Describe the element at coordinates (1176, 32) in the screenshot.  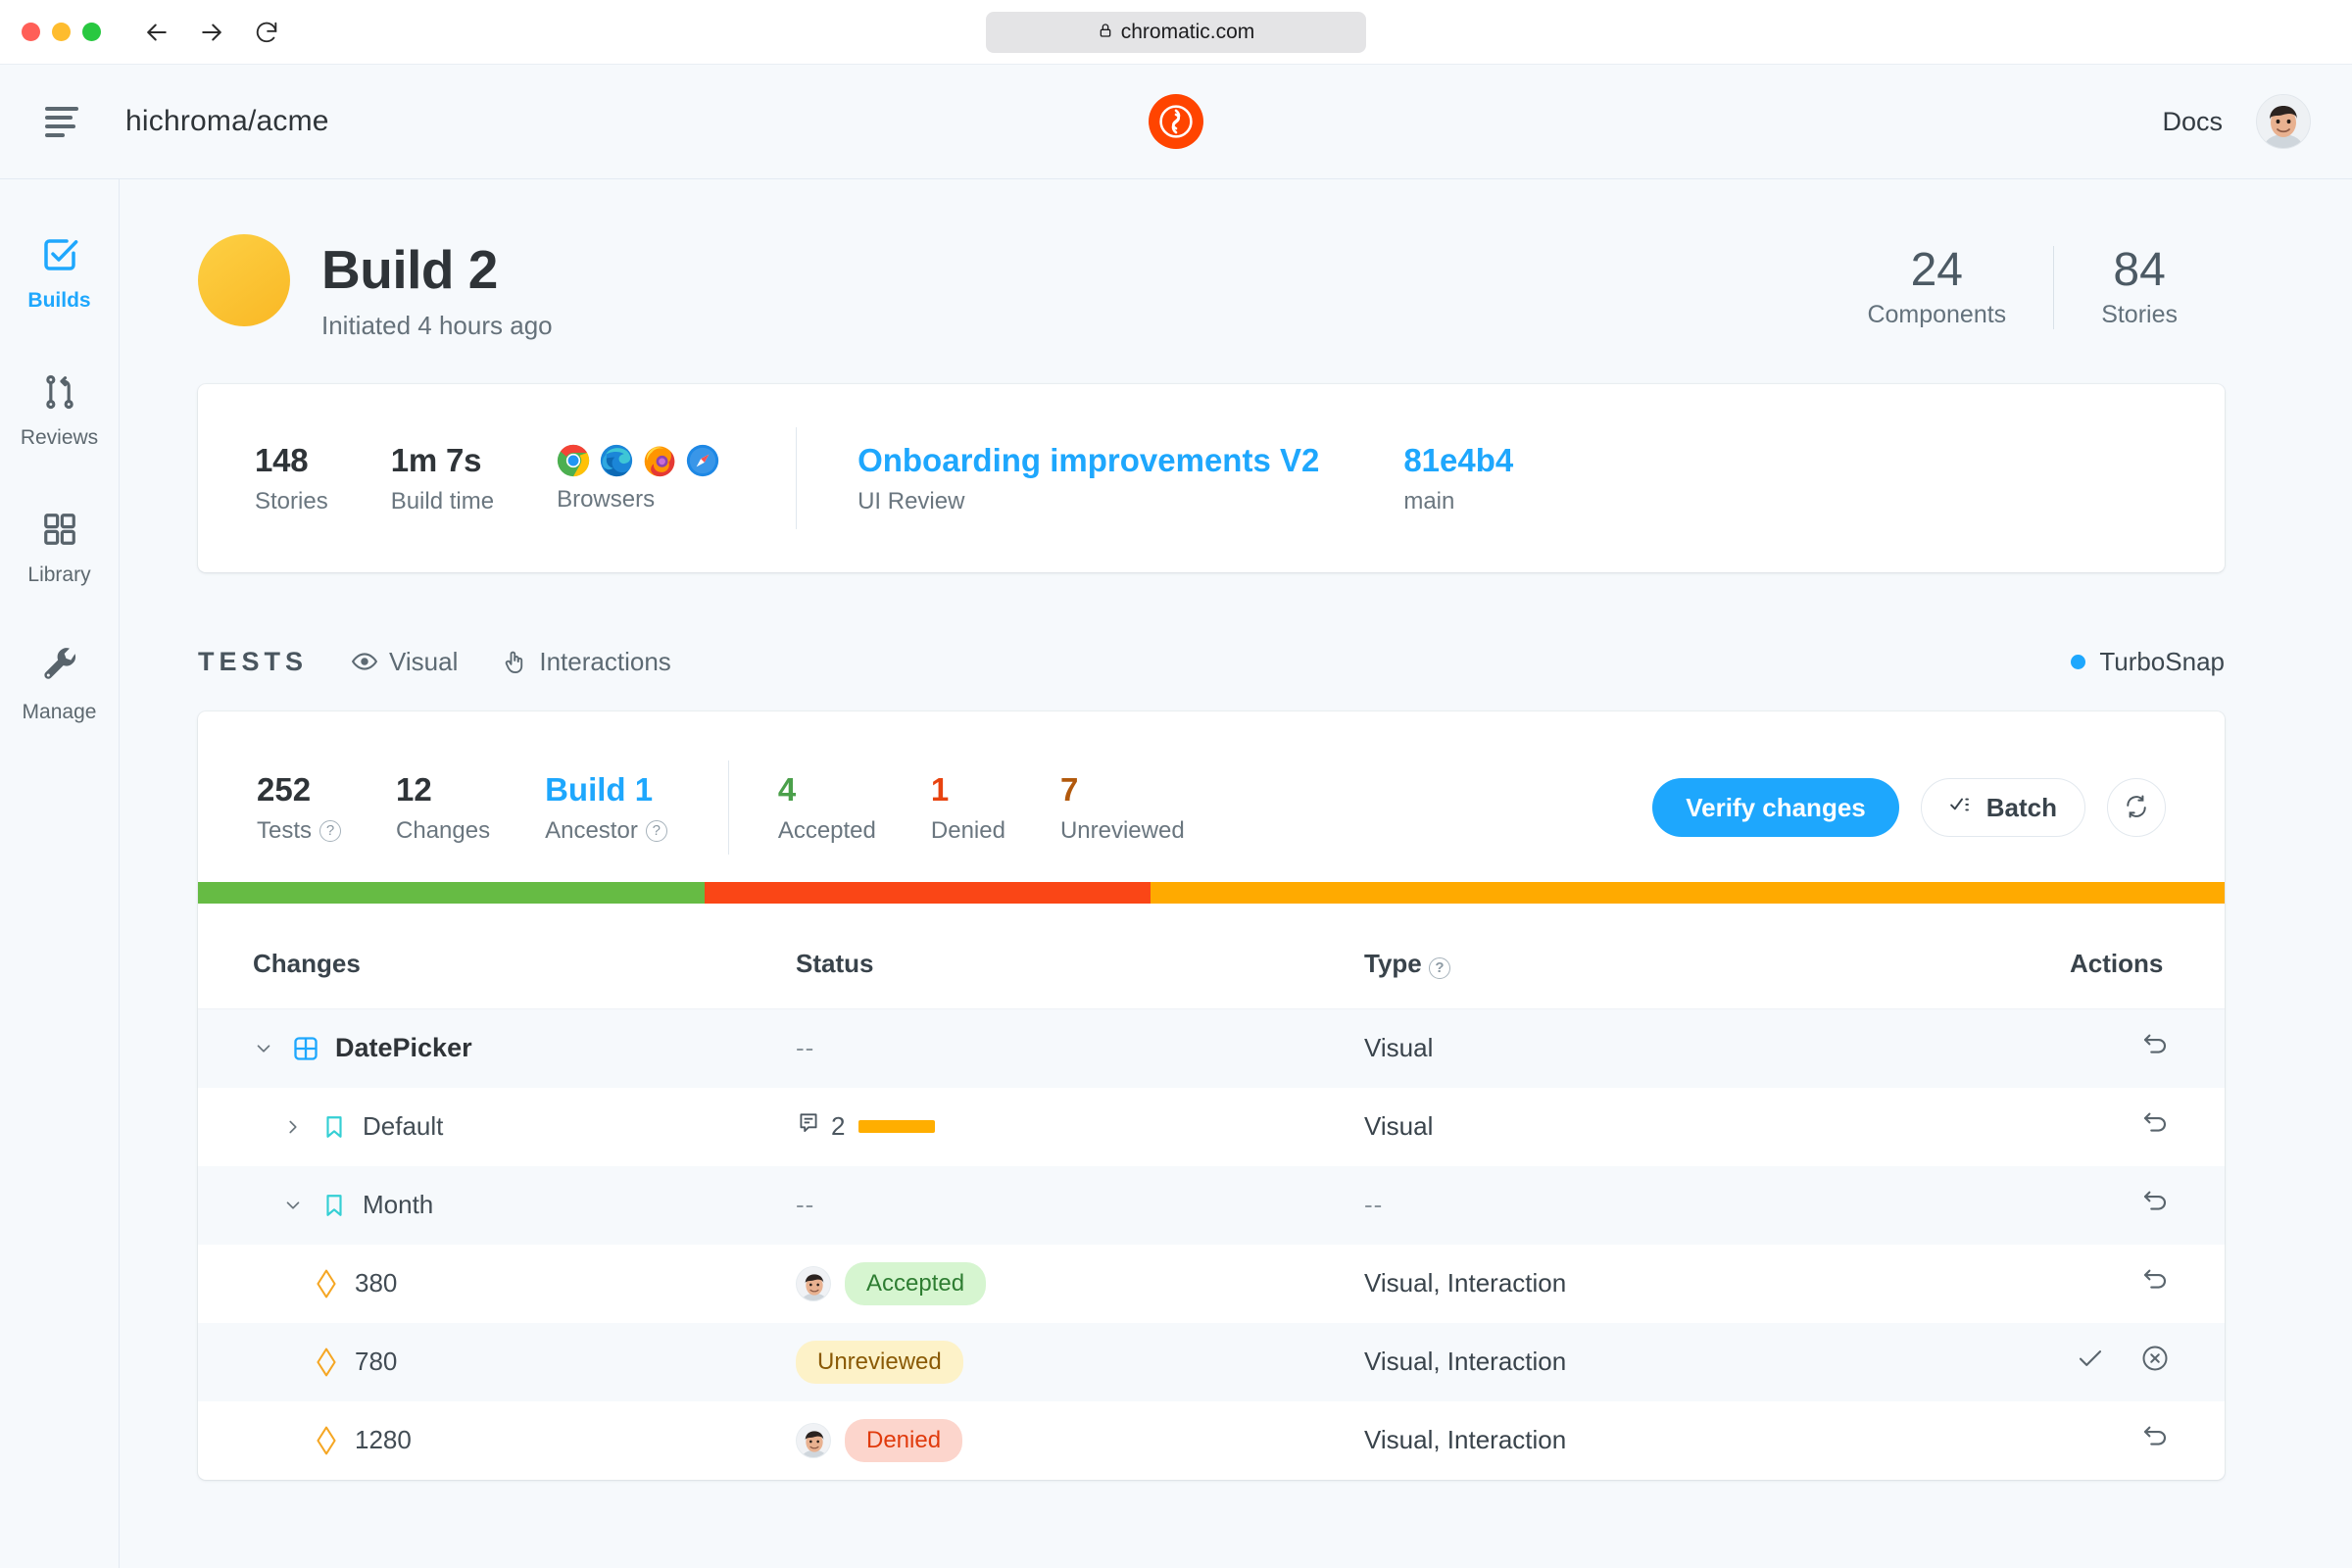
I see `address-bar: chromatic.com` at that location.